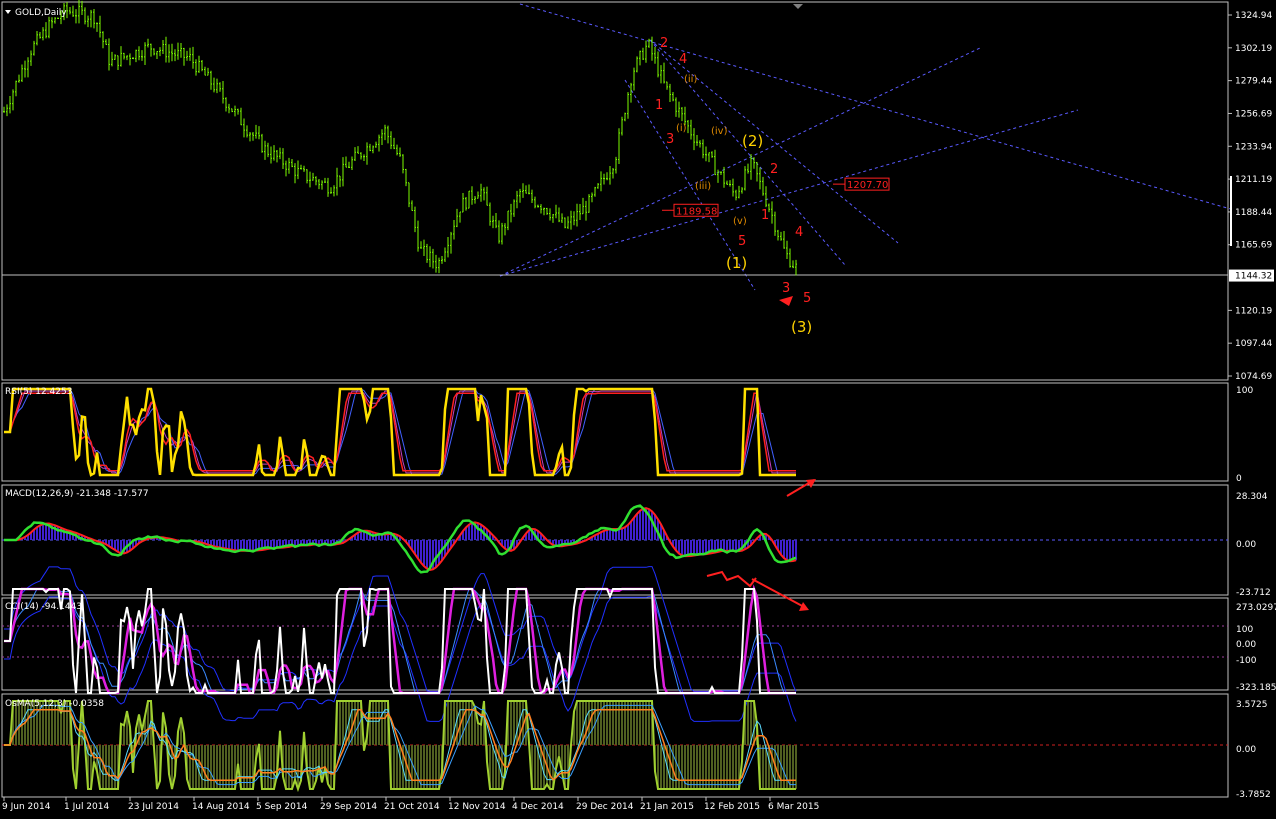 The height and width of the screenshot is (819, 1276). Describe the element at coordinates (1246, 661) in the screenshot. I see `cci-level-label: -100` at that location.